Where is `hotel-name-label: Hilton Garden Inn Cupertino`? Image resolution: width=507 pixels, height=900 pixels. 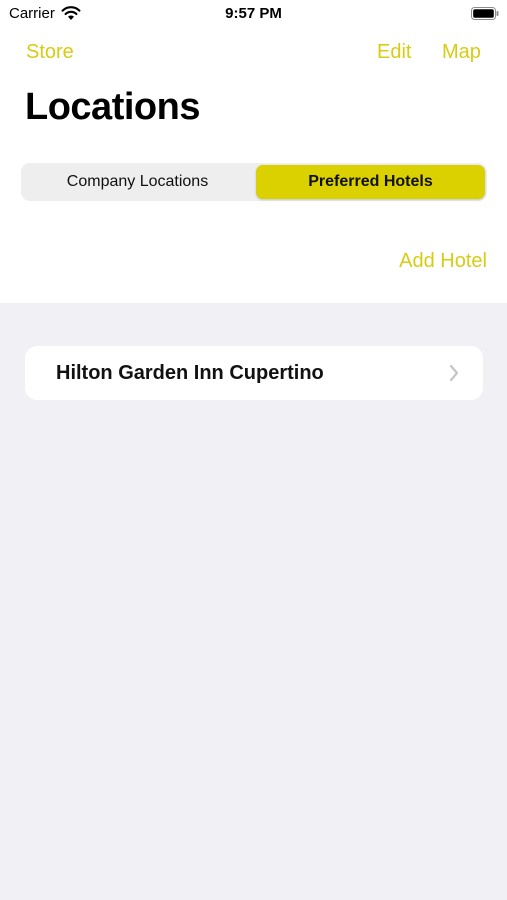
hotel-name-label: Hilton Garden Inn Cupertino is located at coordinates (190, 373).